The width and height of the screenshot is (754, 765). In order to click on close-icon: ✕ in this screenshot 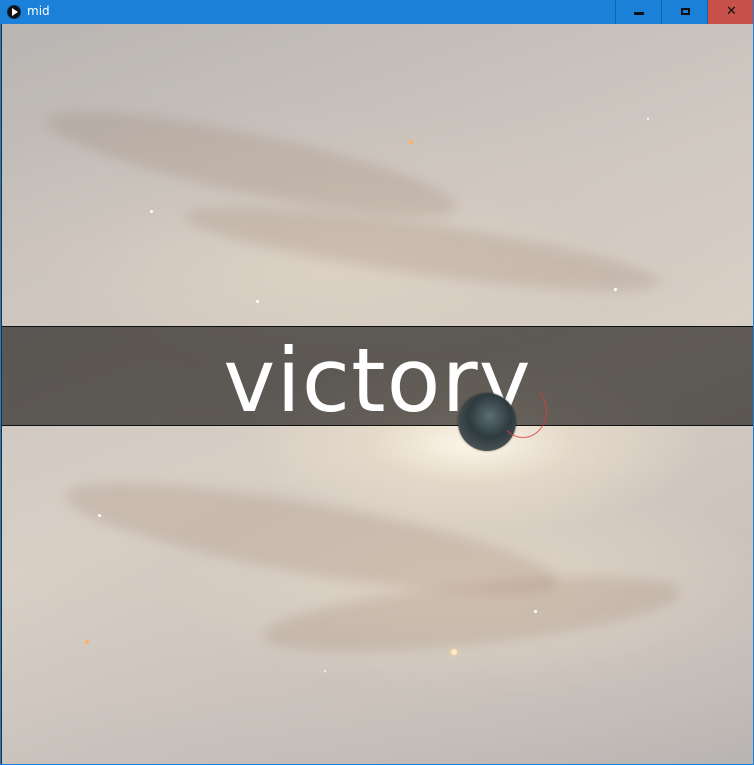, I will do `click(731, 11)`.